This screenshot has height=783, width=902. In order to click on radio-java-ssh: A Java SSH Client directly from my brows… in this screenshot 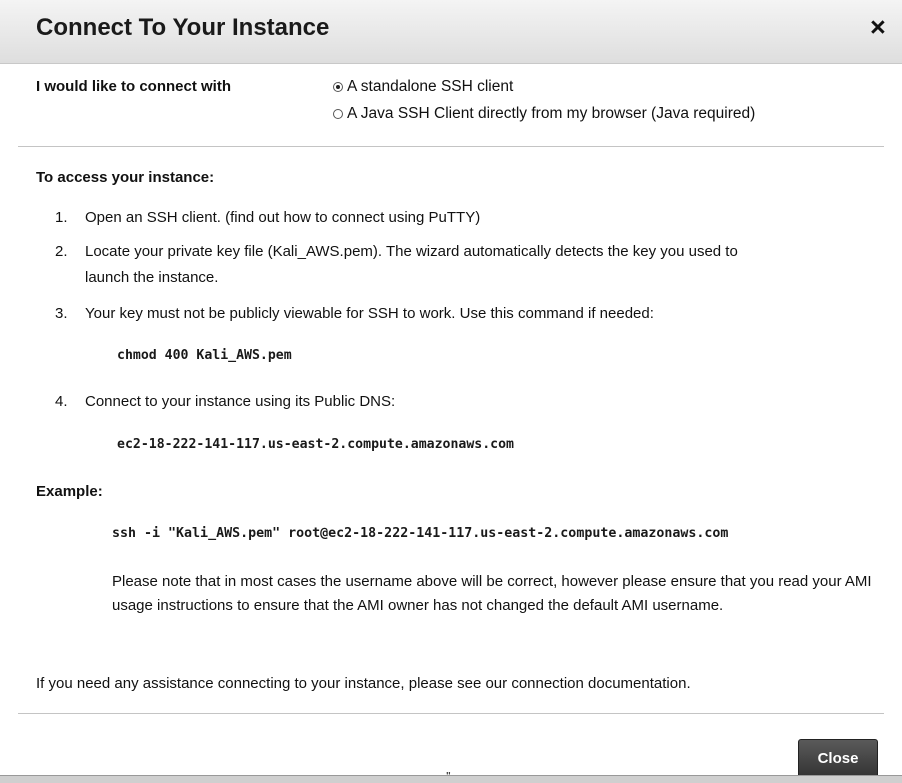, I will do `click(544, 114)`.